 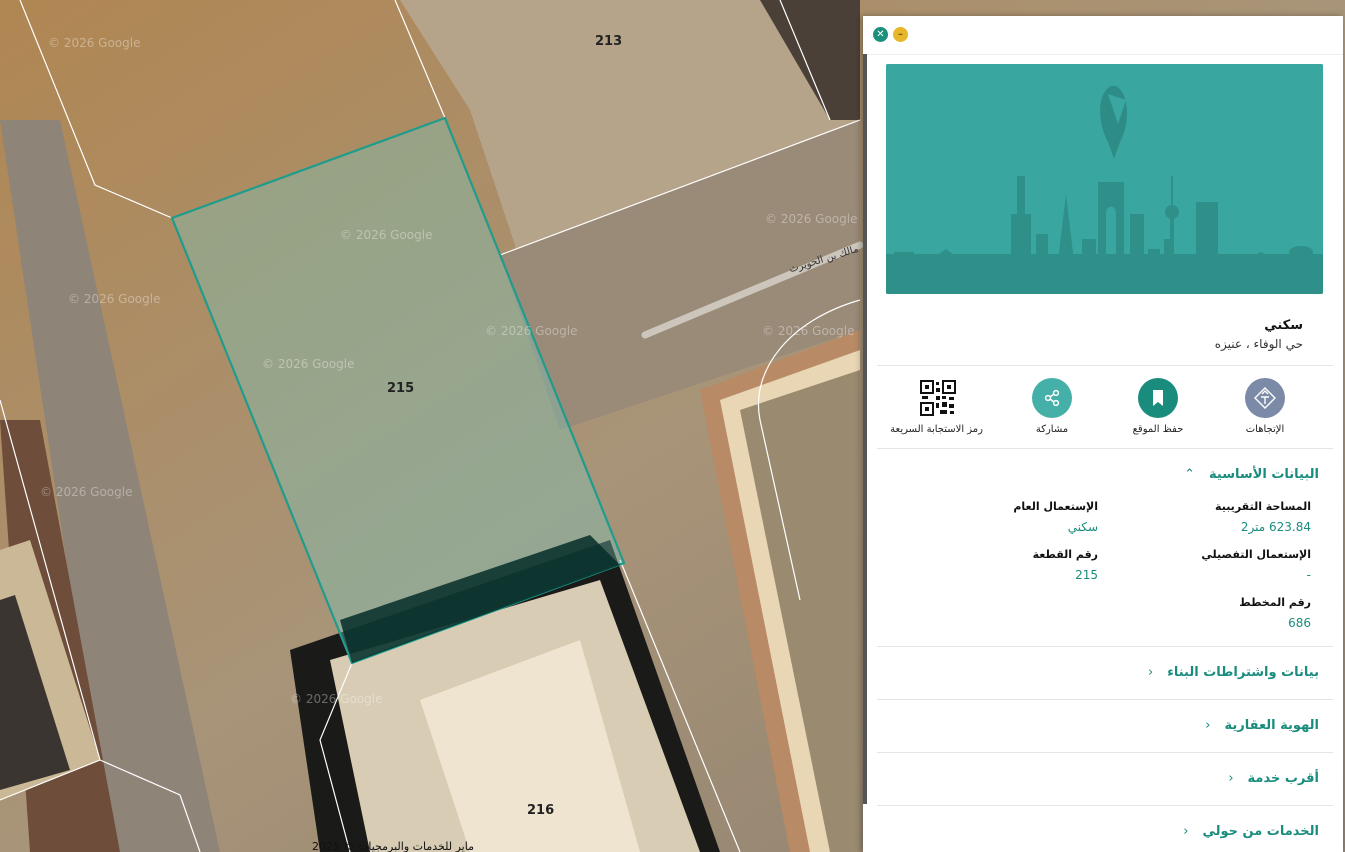 What do you see at coordinates (1243, 672) in the screenshot?
I see `section-building-requirements-title: بيانات واشتراطات البناء` at bounding box center [1243, 672].